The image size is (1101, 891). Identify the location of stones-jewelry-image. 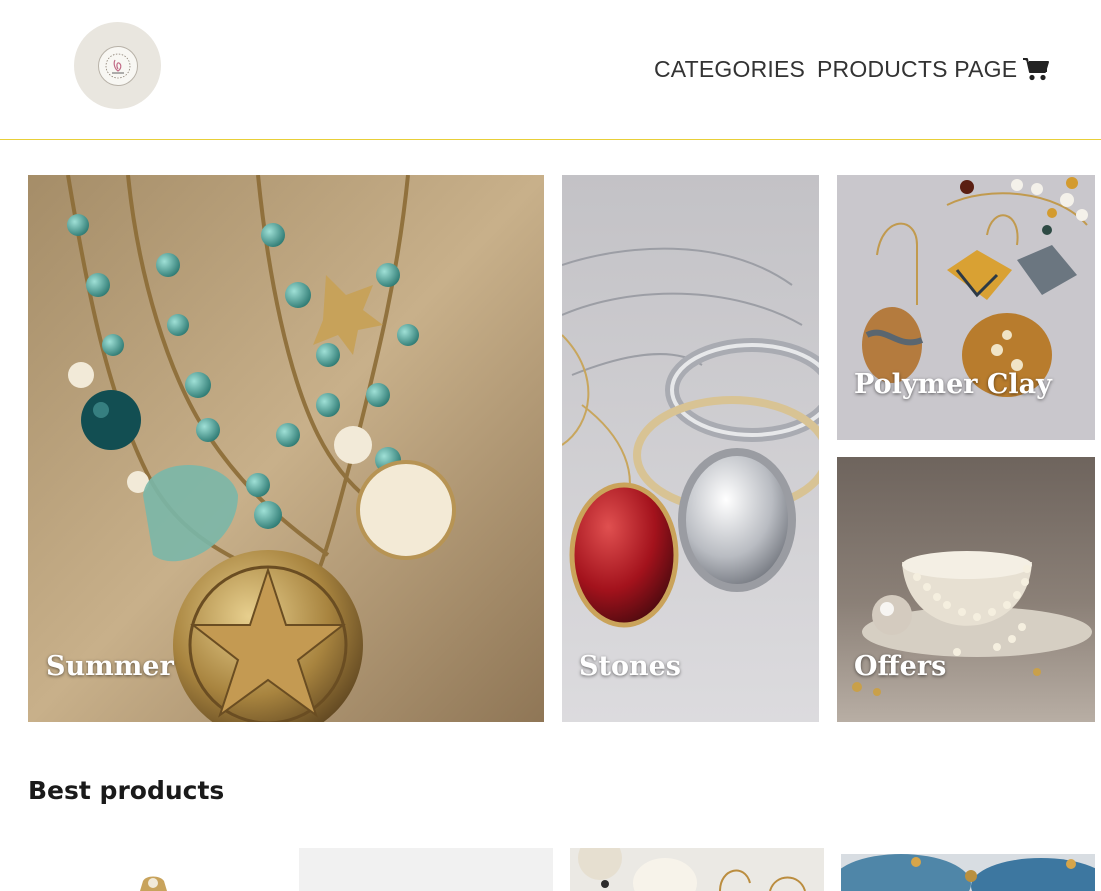
(690, 448).